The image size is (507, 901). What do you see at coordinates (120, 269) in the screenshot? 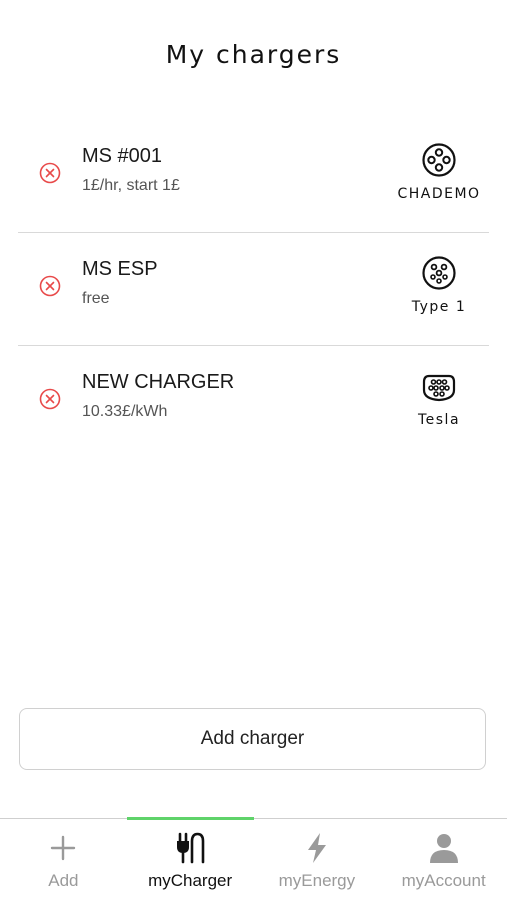
I see `charger-name: MS ESP` at bounding box center [120, 269].